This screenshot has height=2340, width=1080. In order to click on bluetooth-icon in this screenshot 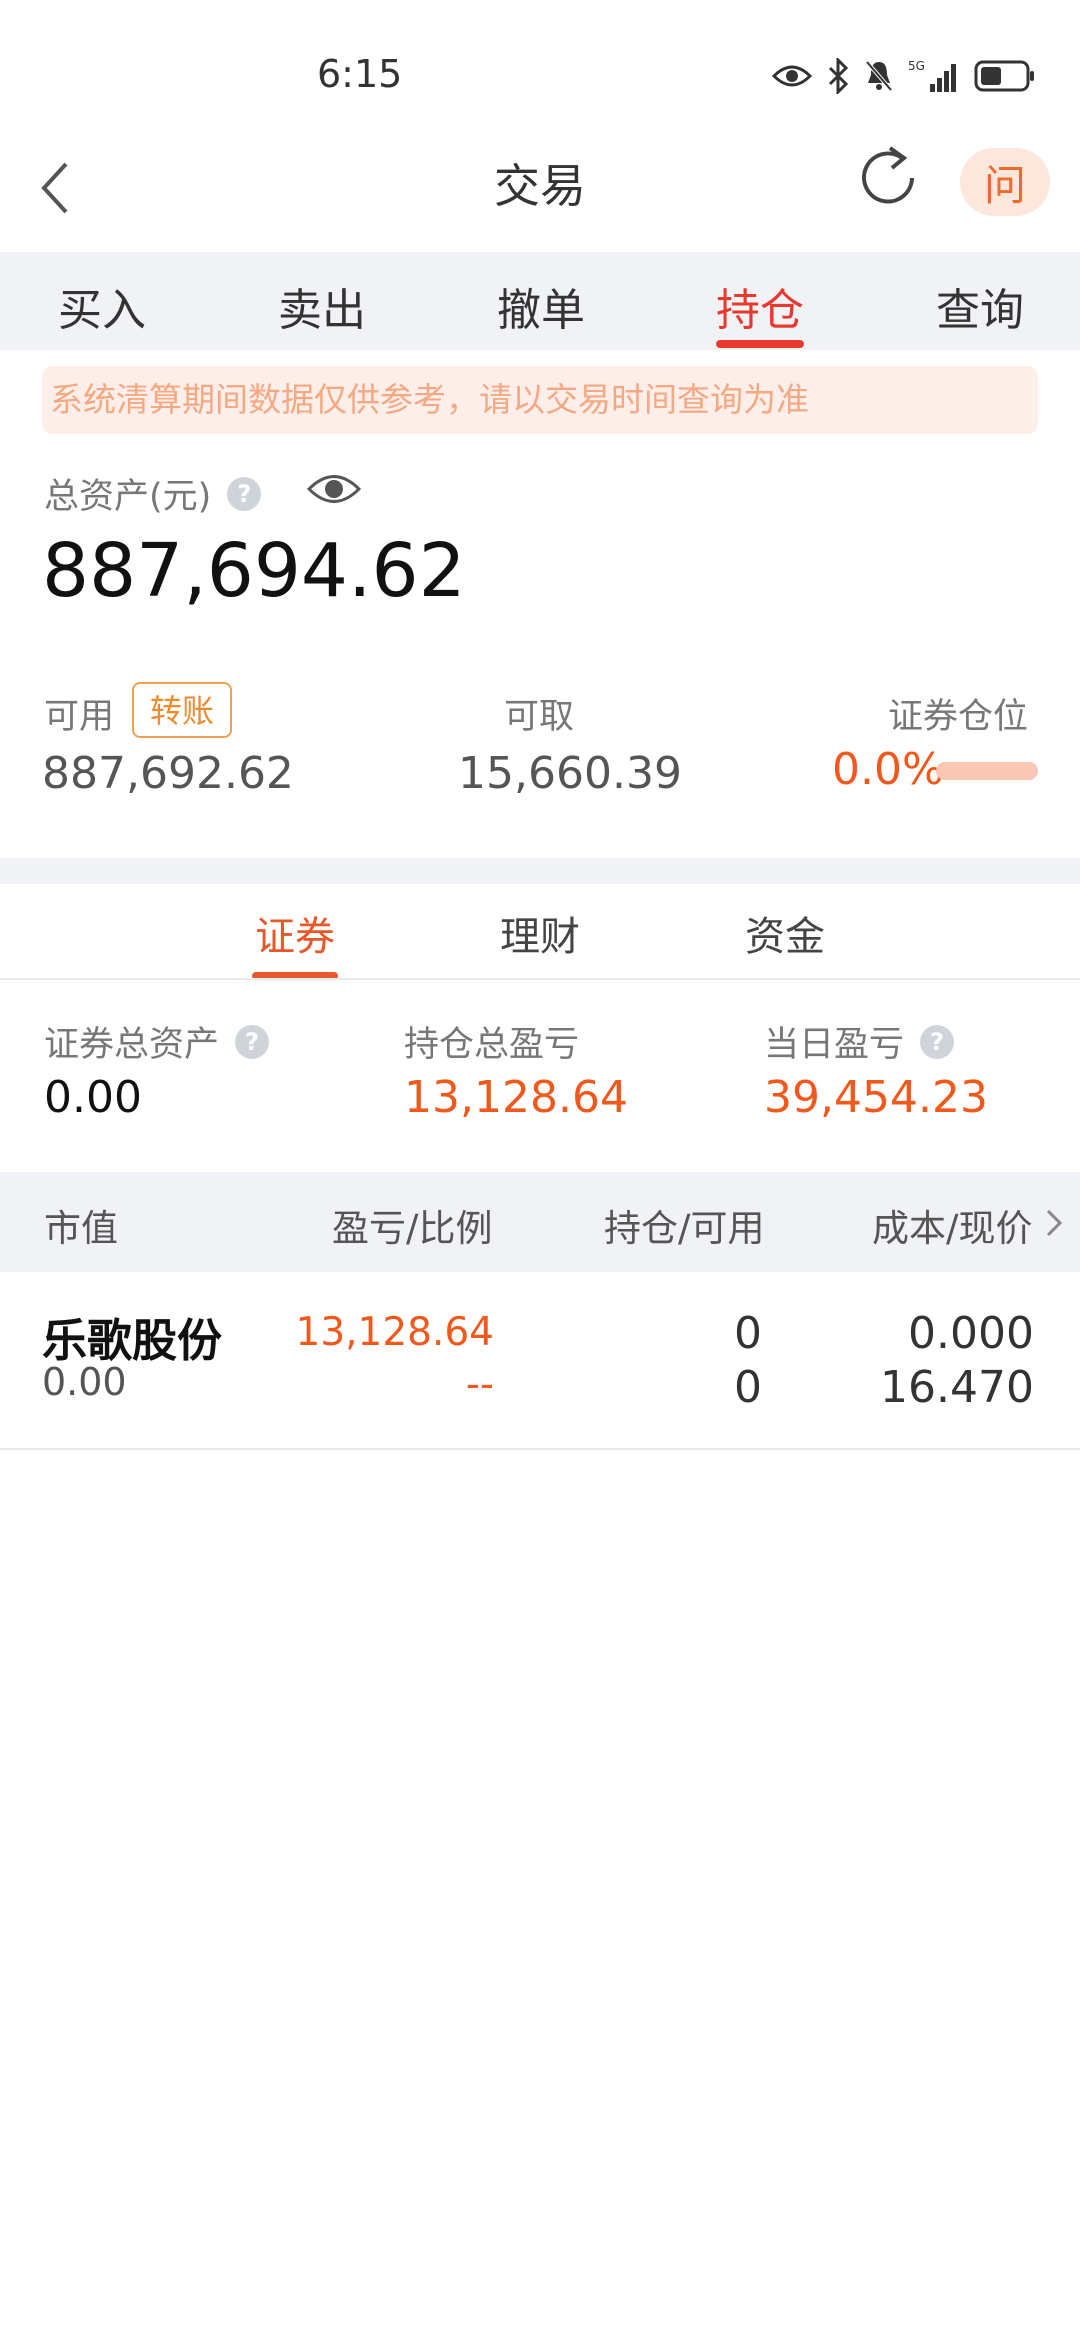, I will do `click(838, 76)`.